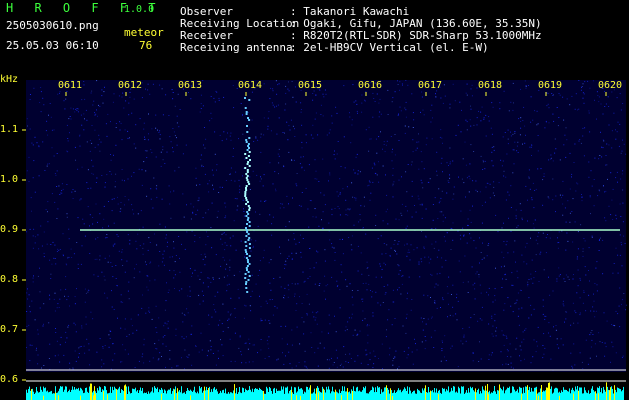  I want to click on y-tick-marks, so click(24, 255).